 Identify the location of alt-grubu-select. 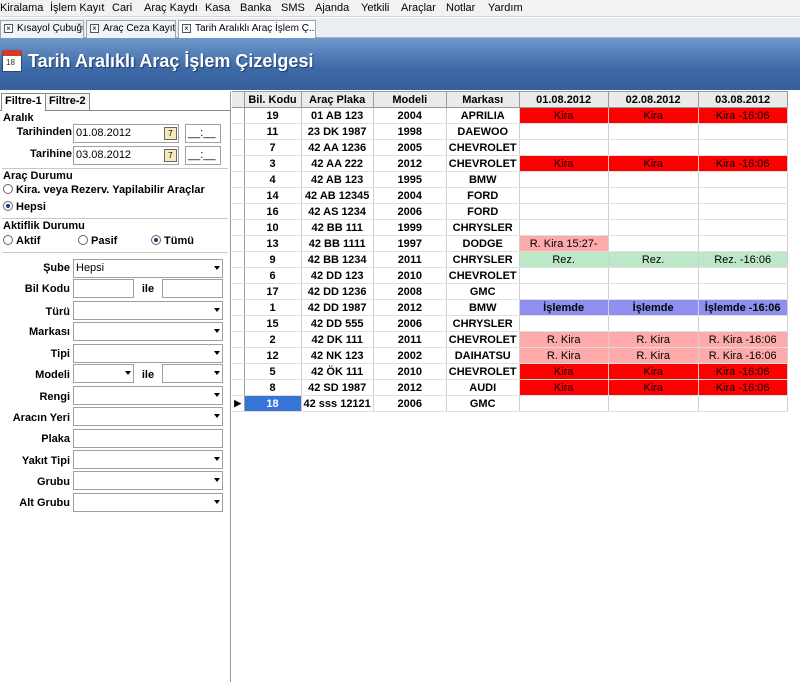
(148, 502).